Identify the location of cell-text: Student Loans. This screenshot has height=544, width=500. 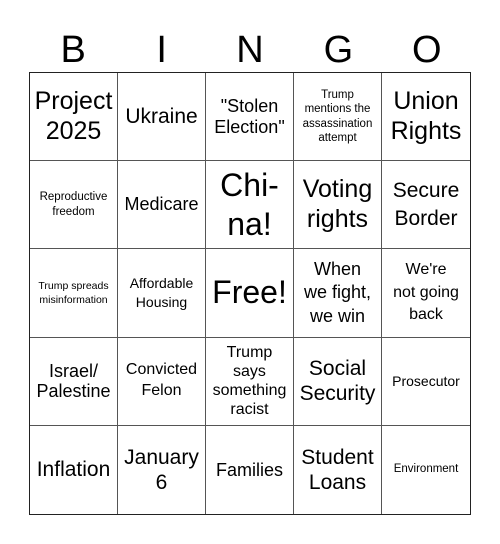
(337, 469).